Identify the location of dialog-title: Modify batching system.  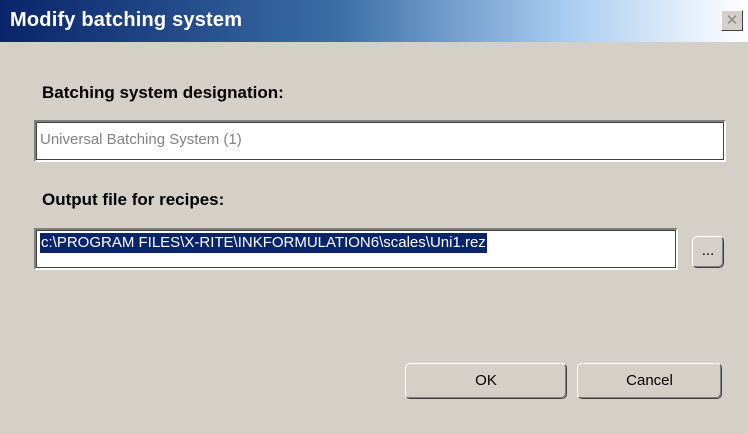
(126, 20).